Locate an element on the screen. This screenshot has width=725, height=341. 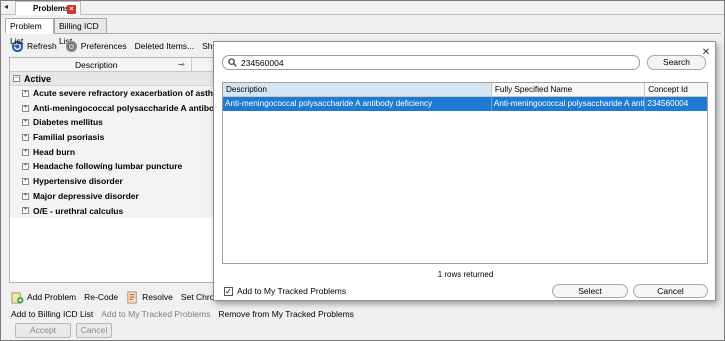
add-to-tracked-checkbox: ✓ is located at coordinates (228, 291).